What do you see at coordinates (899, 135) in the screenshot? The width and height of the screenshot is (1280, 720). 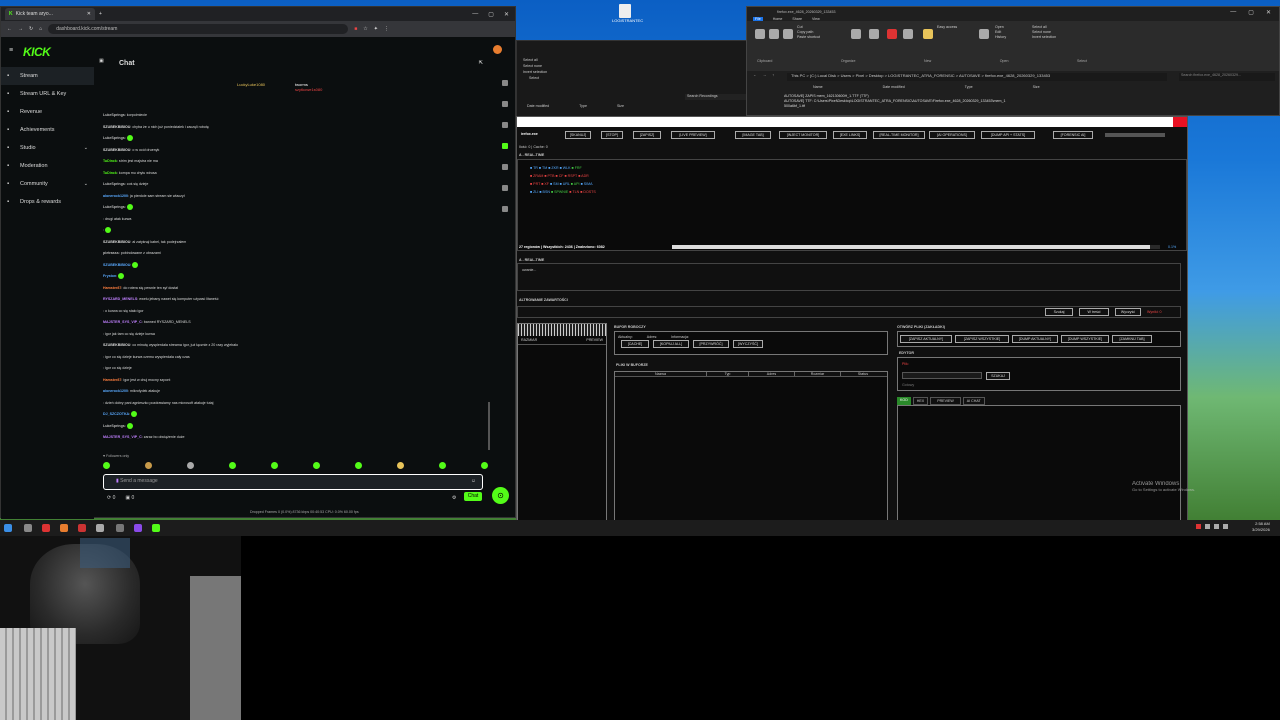 I see `real-time-monitor-button: [REAL-TIME MONITOR]` at bounding box center [899, 135].